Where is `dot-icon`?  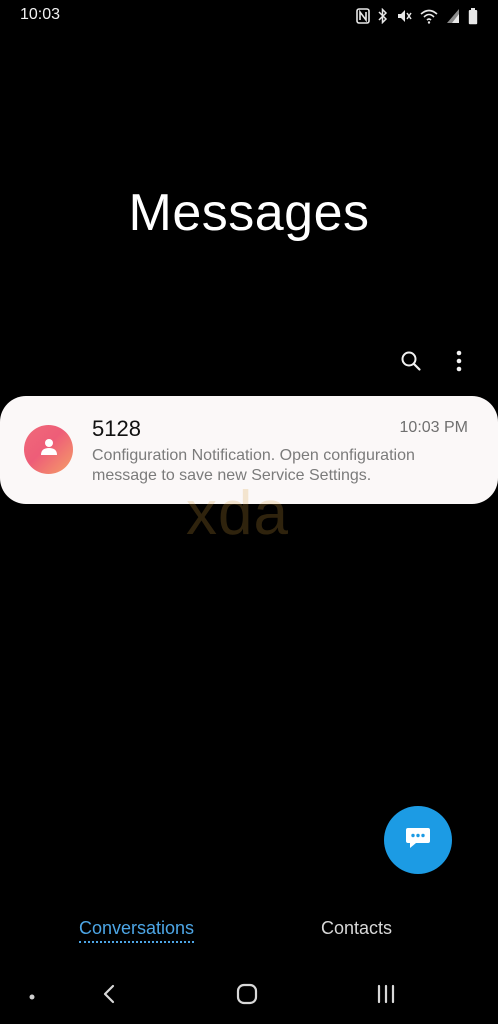 dot-icon is located at coordinates (32, 996).